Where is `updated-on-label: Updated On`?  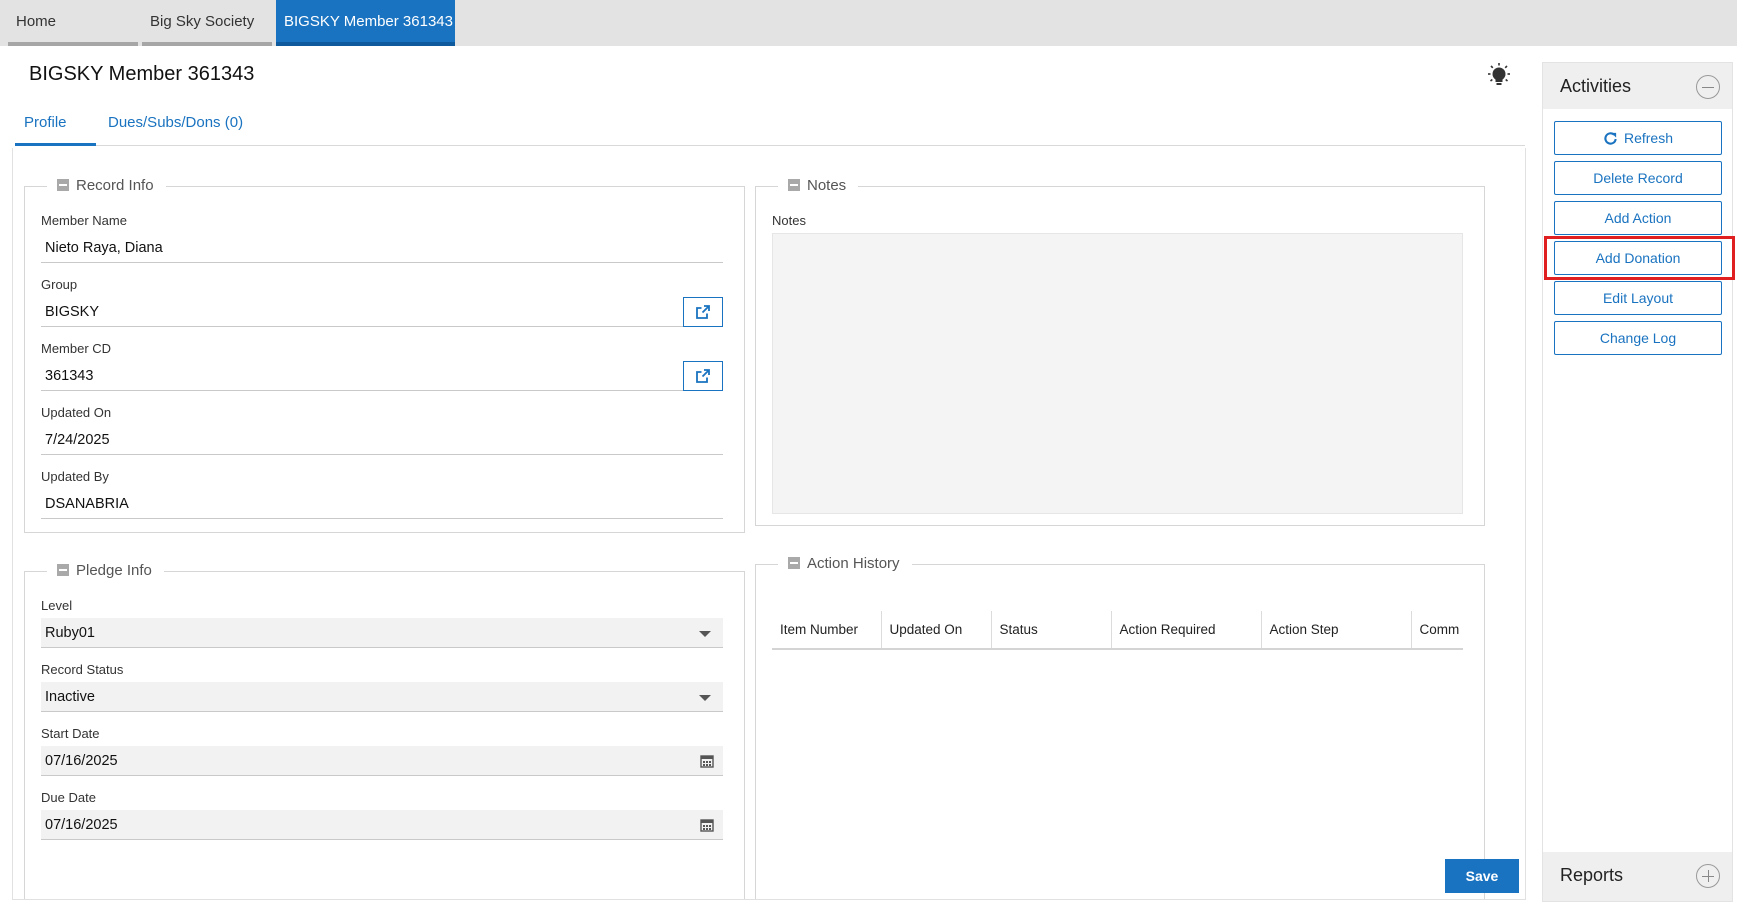
updated-on-label: Updated On is located at coordinates (76, 412).